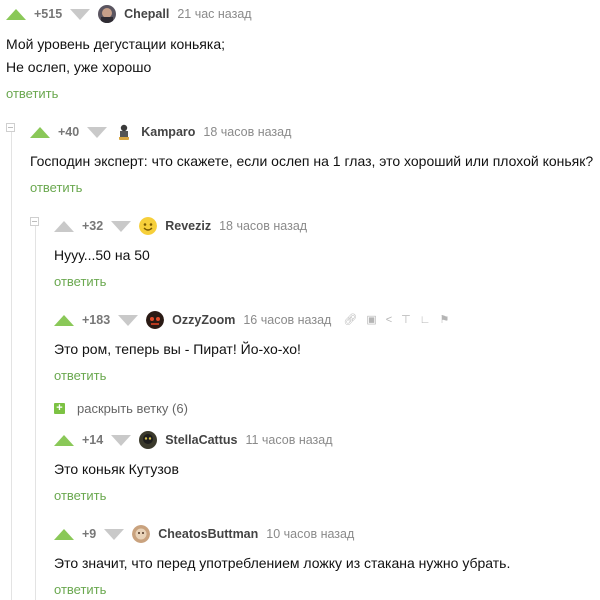 The image size is (600, 600). Describe the element at coordinates (287, 320) in the screenshot. I see `comment-time: 16 часов назад` at that location.